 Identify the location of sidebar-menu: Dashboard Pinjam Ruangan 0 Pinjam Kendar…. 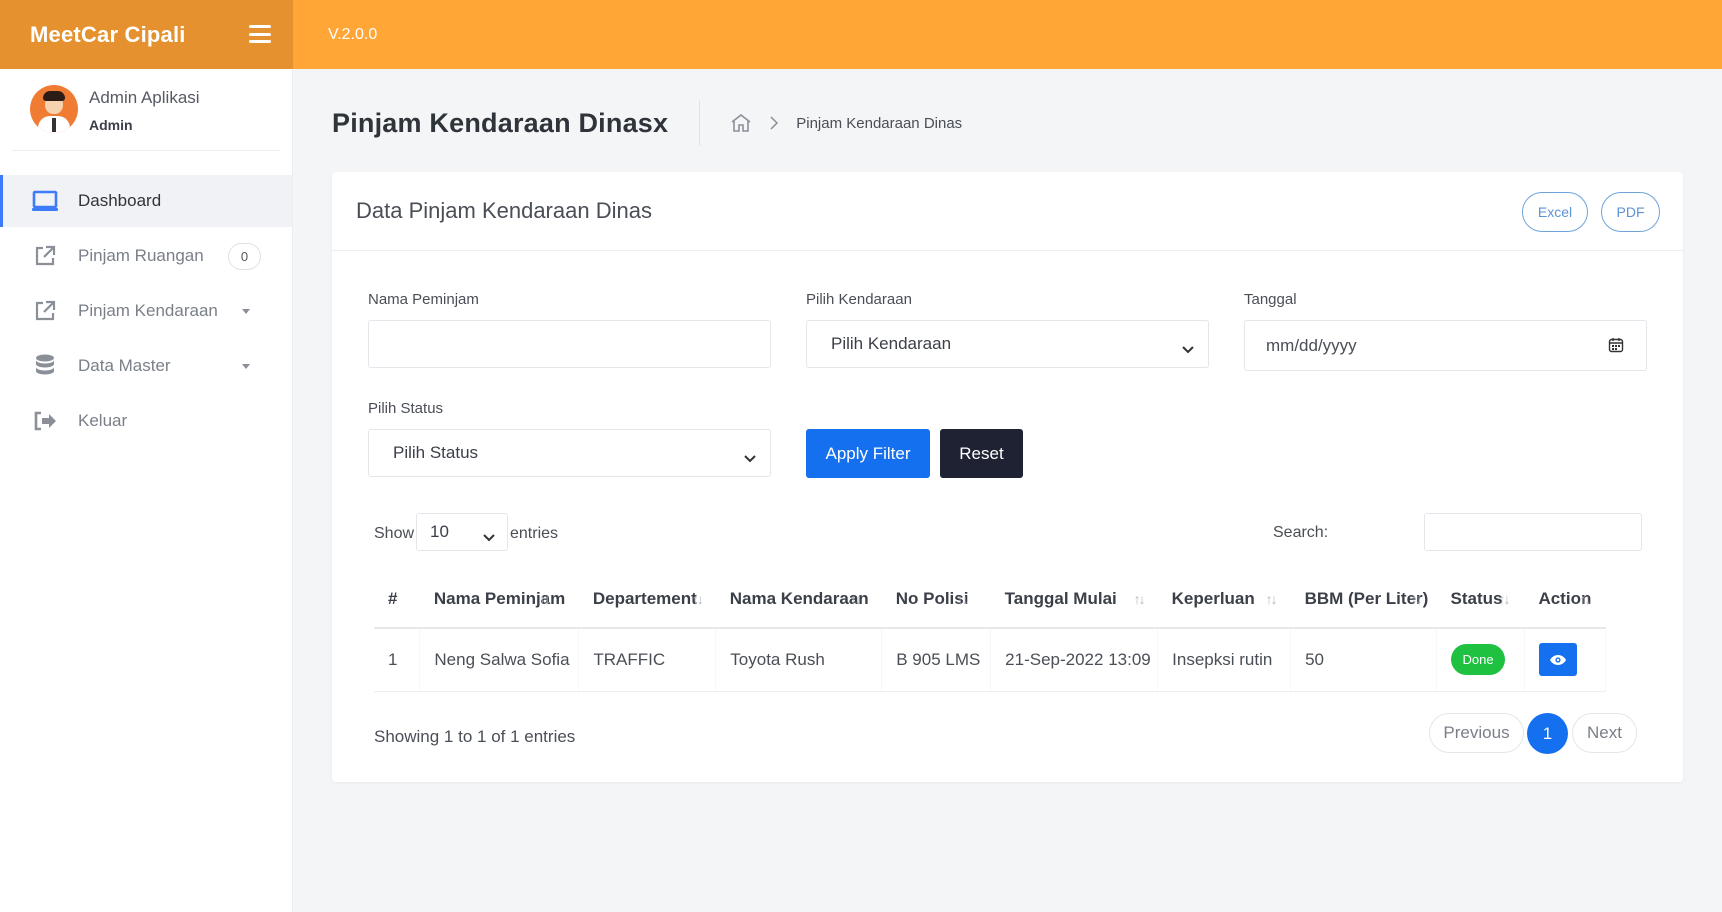
(146, 311).